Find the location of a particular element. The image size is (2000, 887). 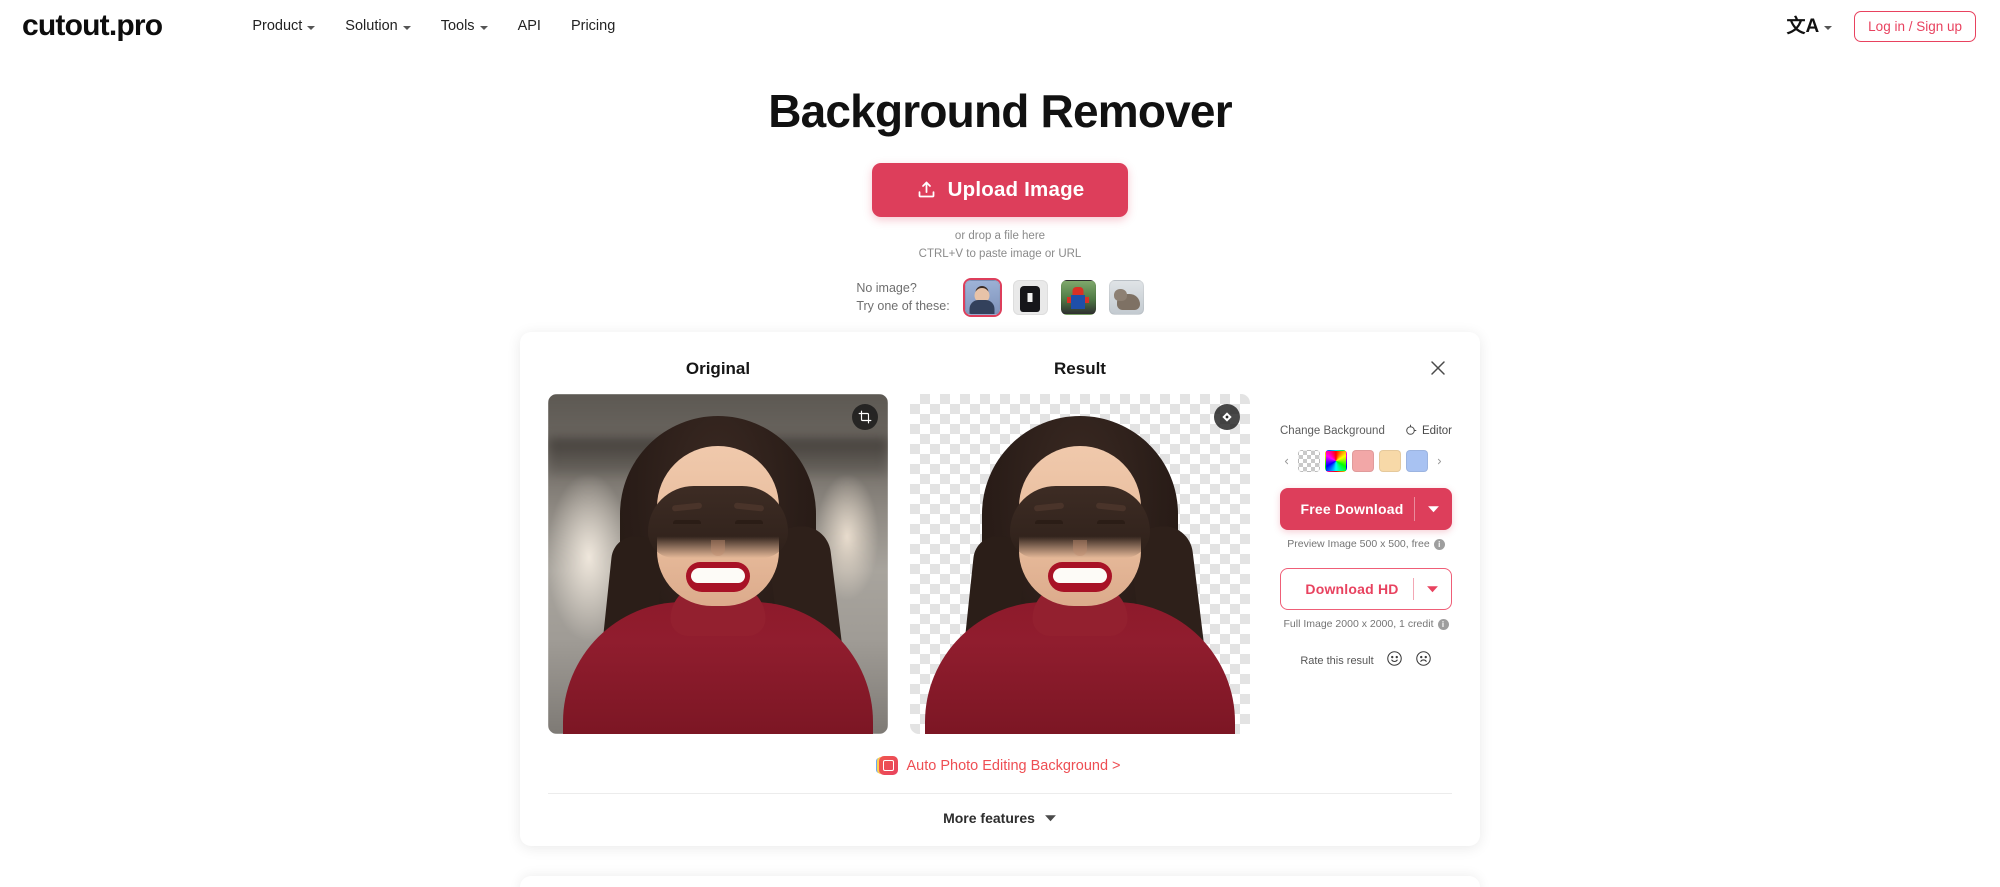

free-download-button: Free Download is located at coordinates (1366, 509).